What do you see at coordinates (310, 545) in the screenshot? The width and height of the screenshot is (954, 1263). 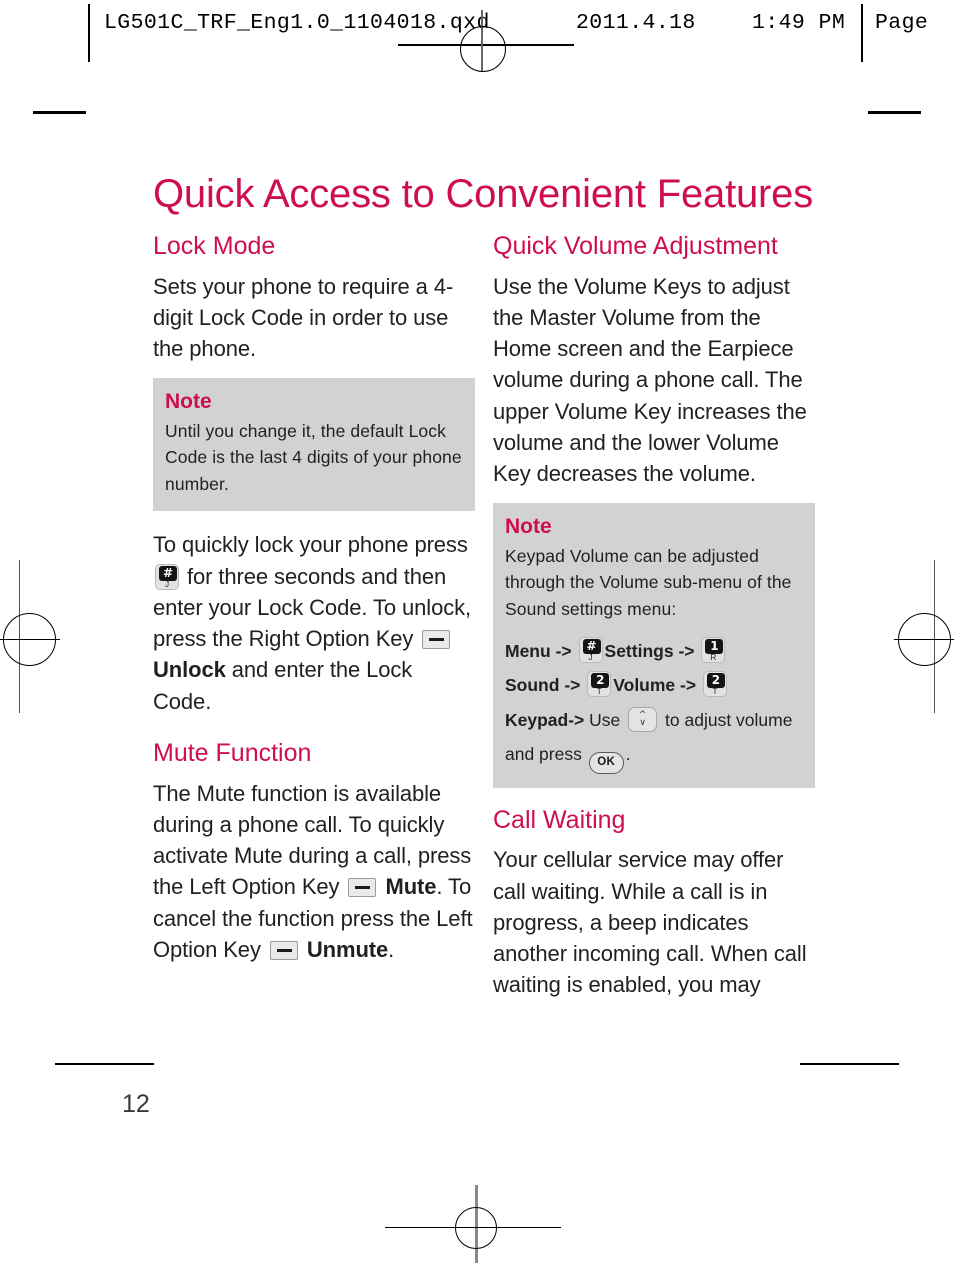 I see `lock-instructions-part1: To quickly lock your phone press` at bounding box center [310, 545].